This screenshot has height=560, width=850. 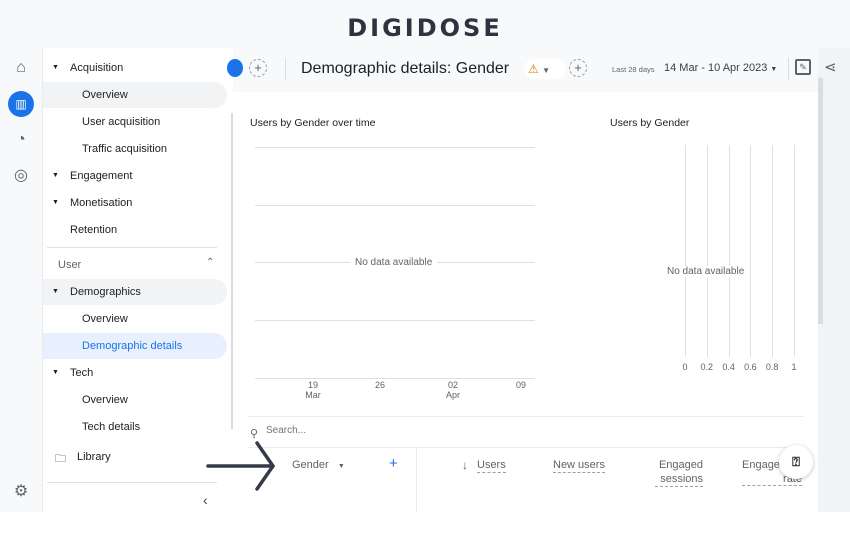 What do you see at coordinates (716, 68) in the screenshot?
I see `date-range-value: 14 Mar - 10 Apr 2023` at bounding box center [716, 68].